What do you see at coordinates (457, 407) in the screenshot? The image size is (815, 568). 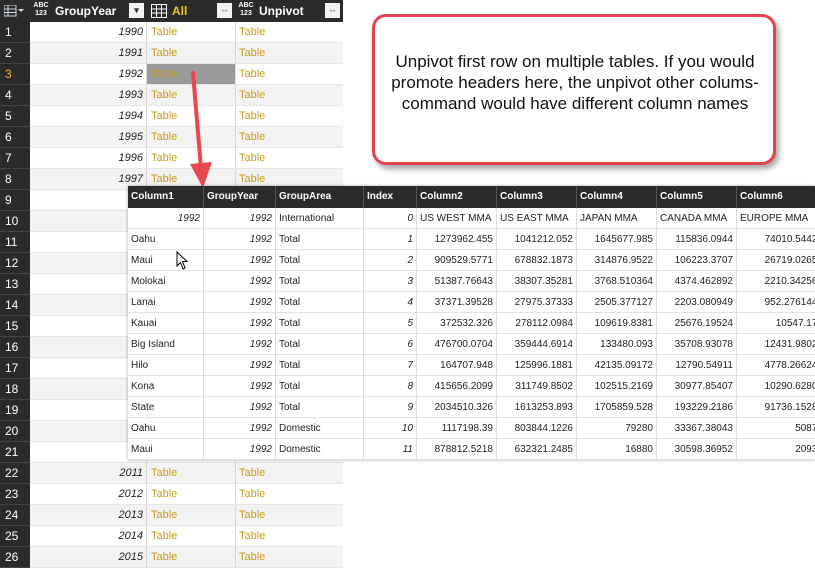 I see `preview-cell: 2034510.326` at bounding box center [457, 407].